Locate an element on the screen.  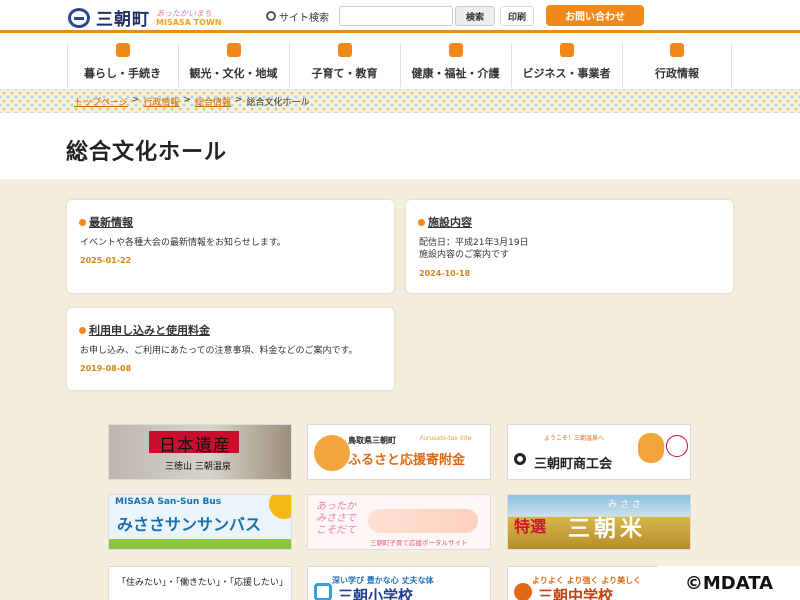
banner-sansun-bus: MISASA San-Sun Bus みささサンサンバス is located at coordinates (200, 522).